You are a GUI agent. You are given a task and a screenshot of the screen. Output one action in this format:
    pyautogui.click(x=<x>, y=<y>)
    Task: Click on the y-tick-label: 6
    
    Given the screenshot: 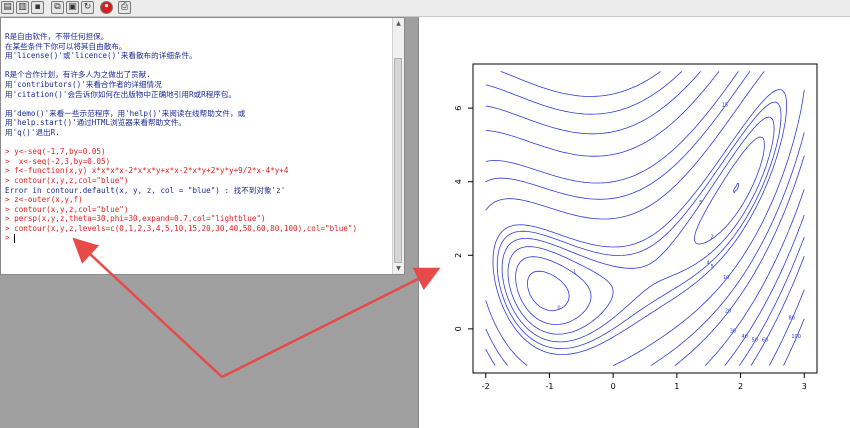 What is the action you would take?
    pyautogui.click(x=458, y=108)
    